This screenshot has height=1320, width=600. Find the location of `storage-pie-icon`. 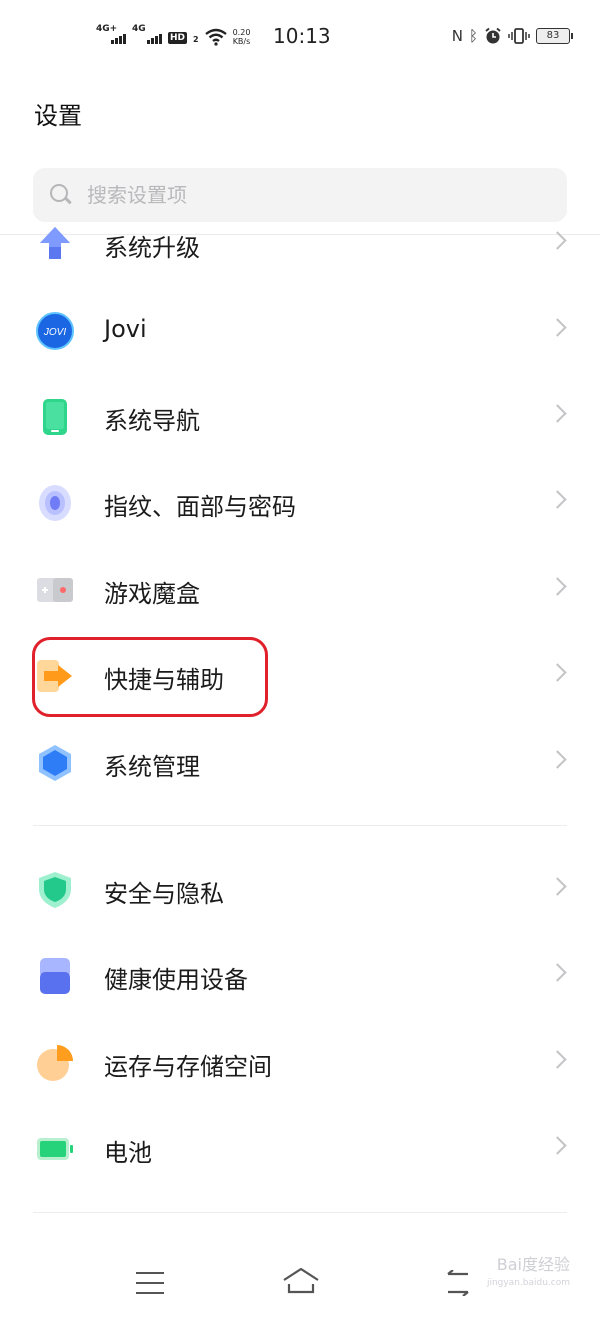

storage-pie-icon is located at coordinates (55, 1063).